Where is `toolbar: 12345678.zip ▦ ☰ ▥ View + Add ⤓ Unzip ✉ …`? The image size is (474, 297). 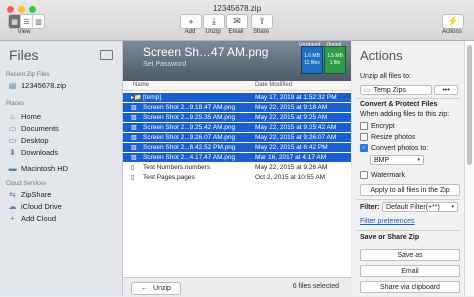 toolbar: 12345678.zip ▦ ☰ ▥ View + Add ⤓ Unzip ✉ … is located at coordinates (237, 20).